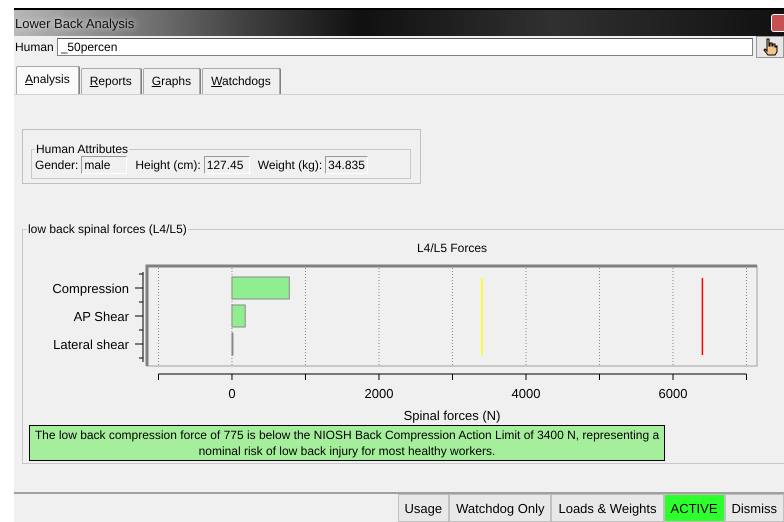 This screenshot has width=784, height=522. I want to click on tab: Reports, so click(110, 81).